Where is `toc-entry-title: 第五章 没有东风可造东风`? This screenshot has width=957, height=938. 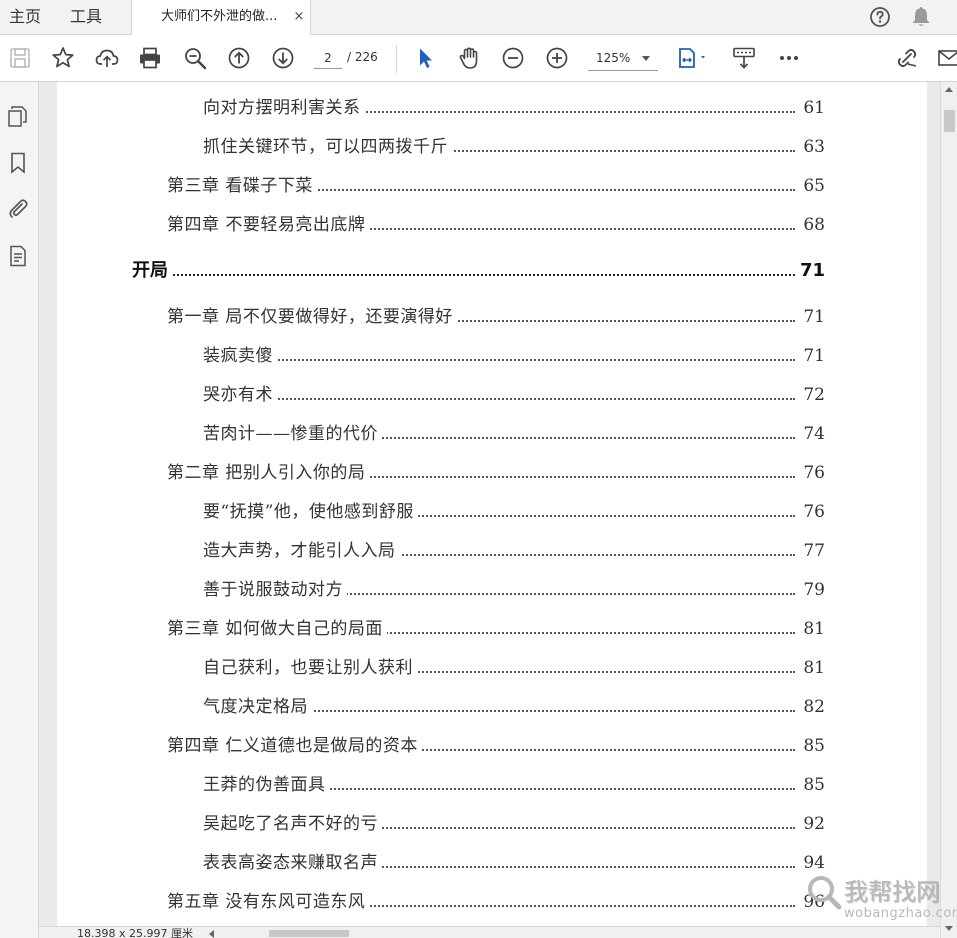 toc-entry-title: 第五章 没有东风可造东风 is located at coordinates (268, 902).